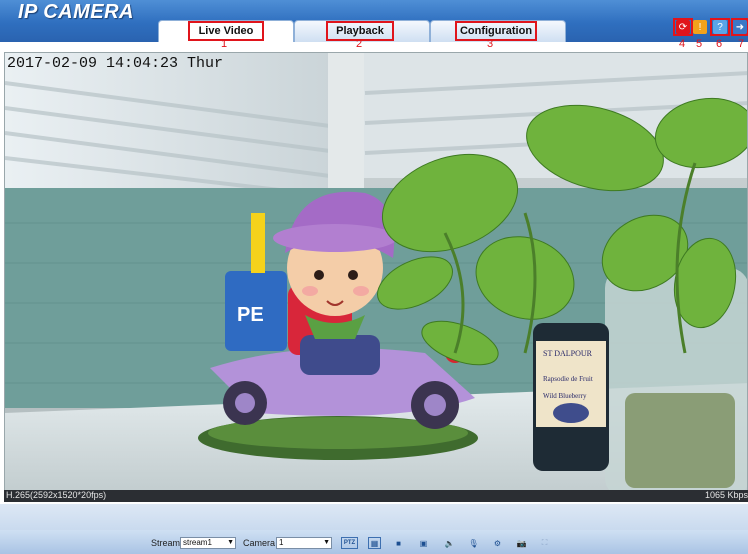  Describe the element at coordinates (497, 543) in the screenshot. I see `settings-gear-icon: ⚙` at that location.